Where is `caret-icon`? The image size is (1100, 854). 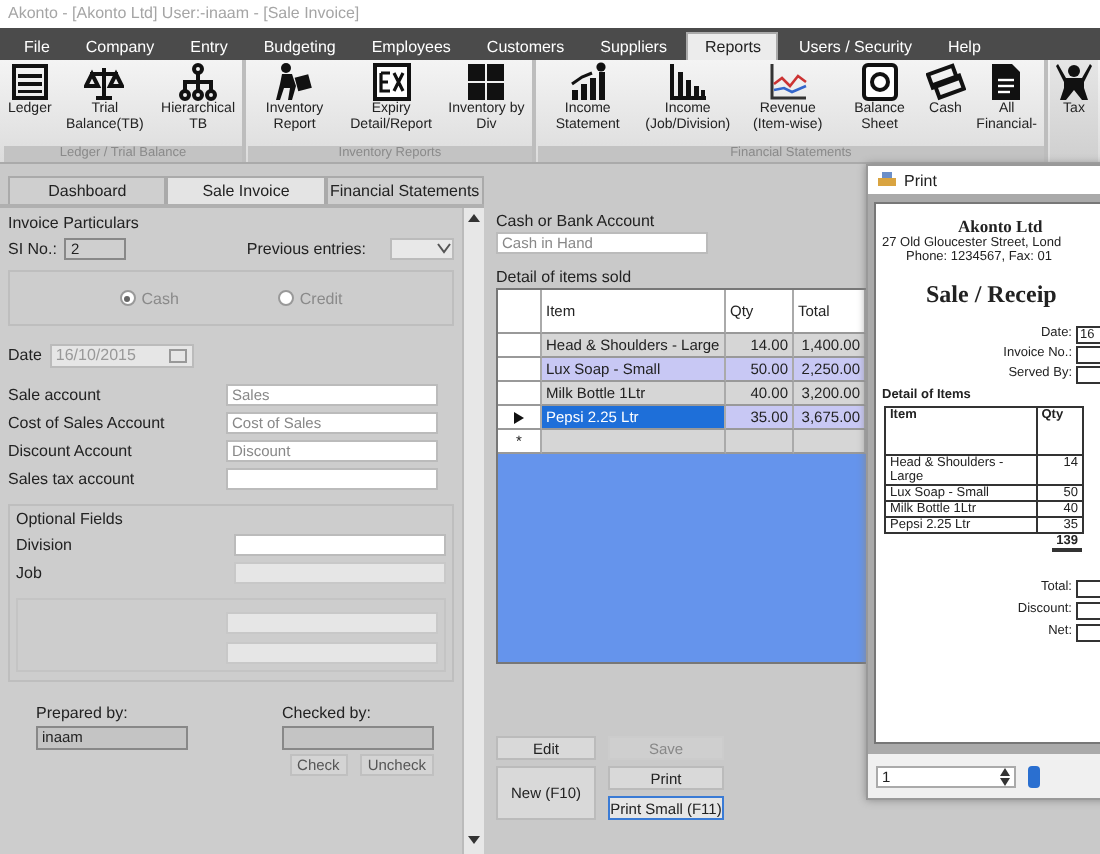 caret-icon is located at coordinates (444, 248).